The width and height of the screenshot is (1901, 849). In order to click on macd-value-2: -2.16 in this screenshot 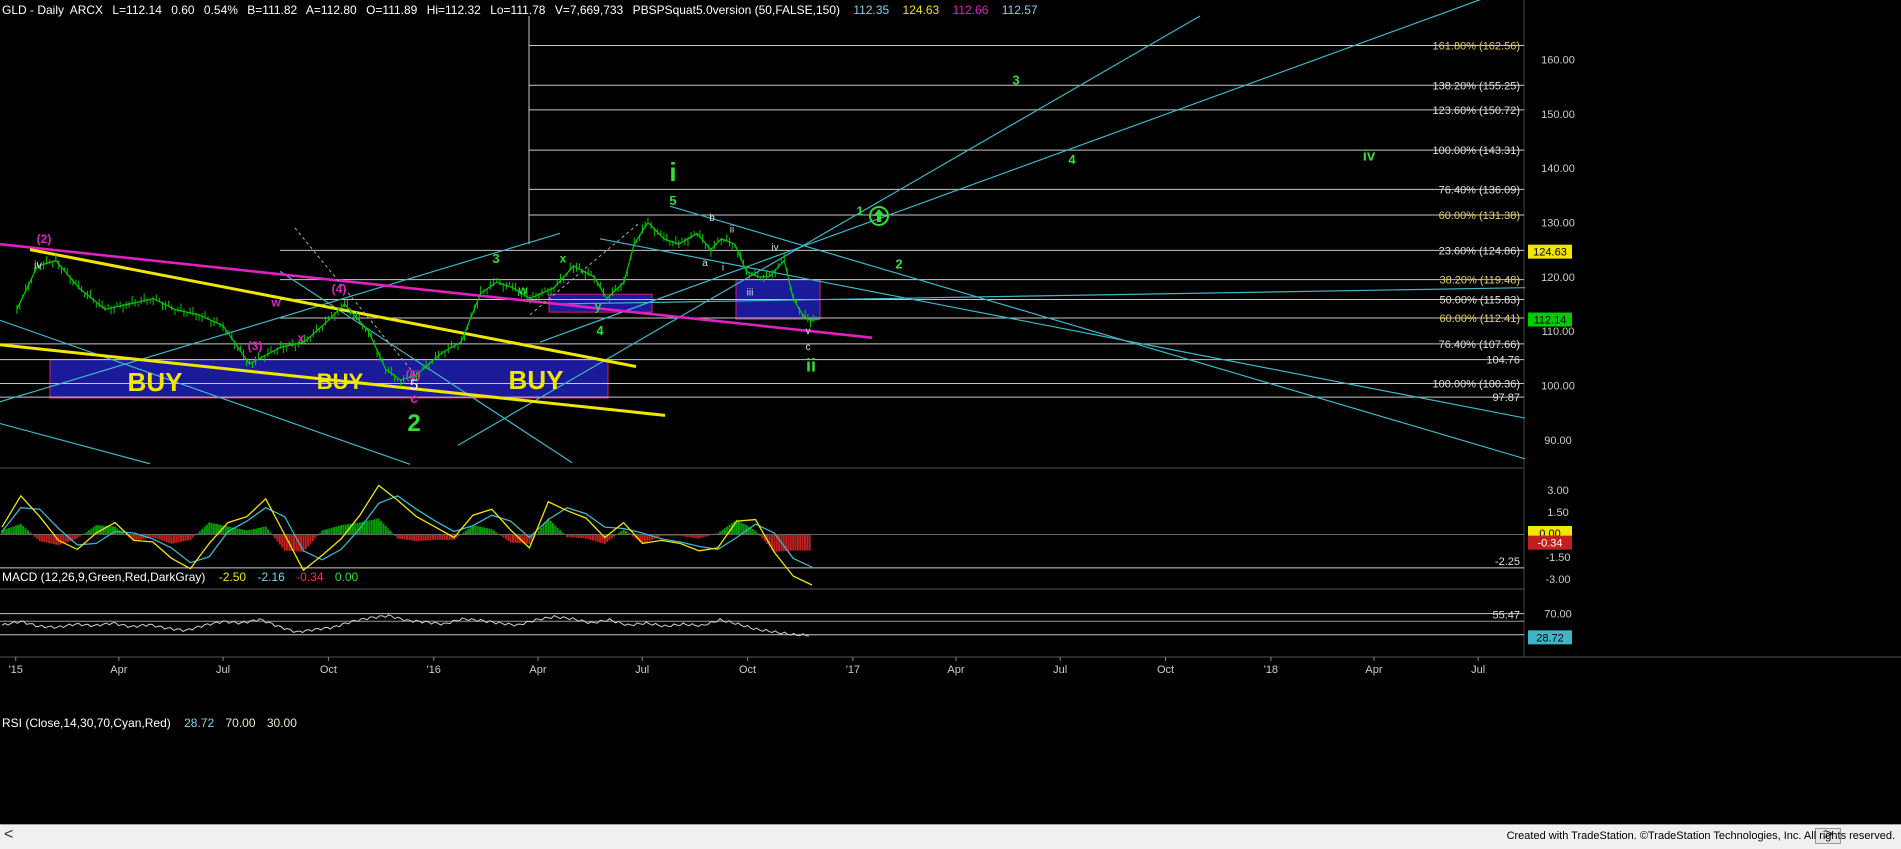, I will do `click(271, 577)`.